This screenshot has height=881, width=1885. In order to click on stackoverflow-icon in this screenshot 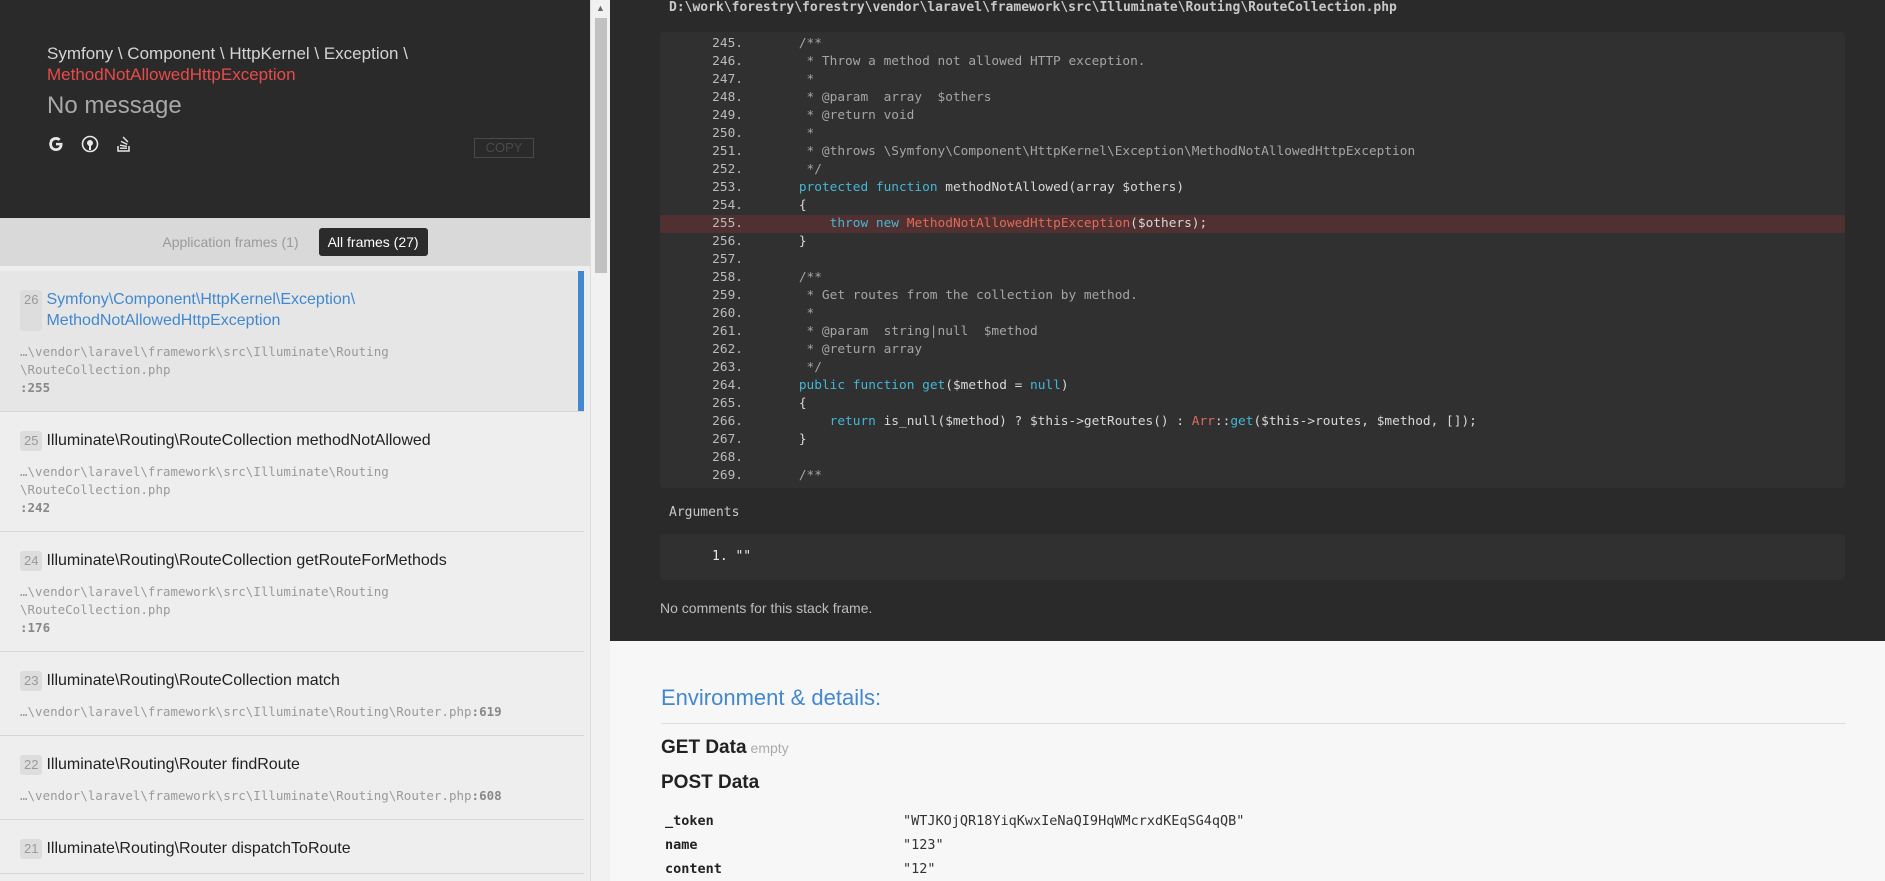, I will do `click(124, 144)`.